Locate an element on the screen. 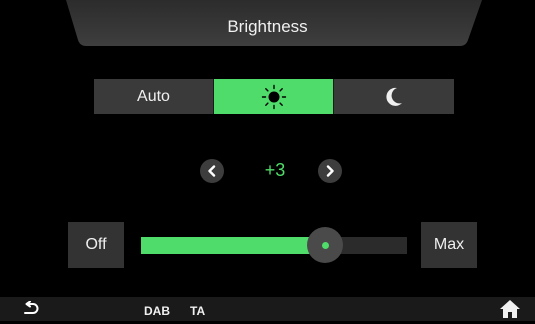  brightness-slider-fill is located at coordinates (233, 245).